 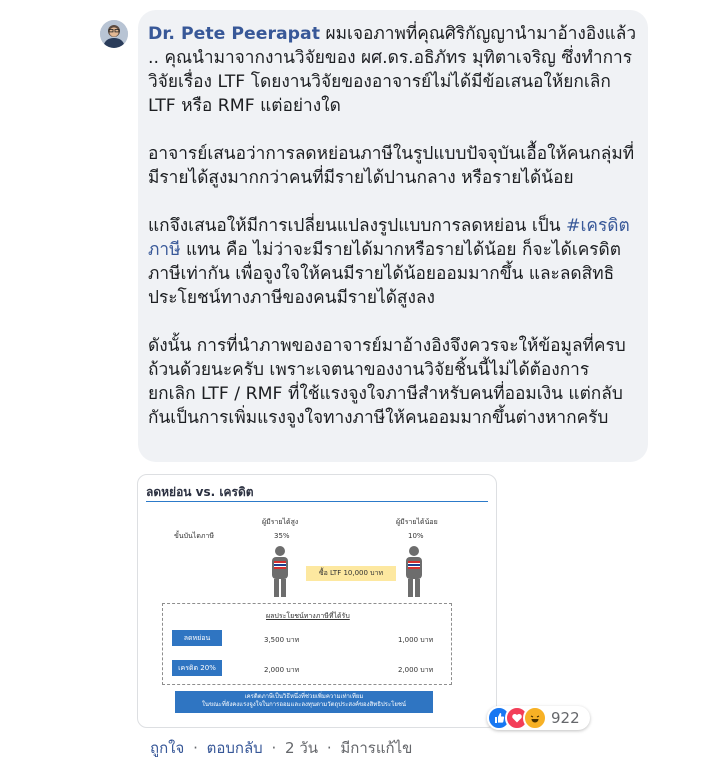 What do you see at coordinates (235, 748) in the screenshot?
I see `reply-link: ตอบกลับ` at bounding box center [235, 748].